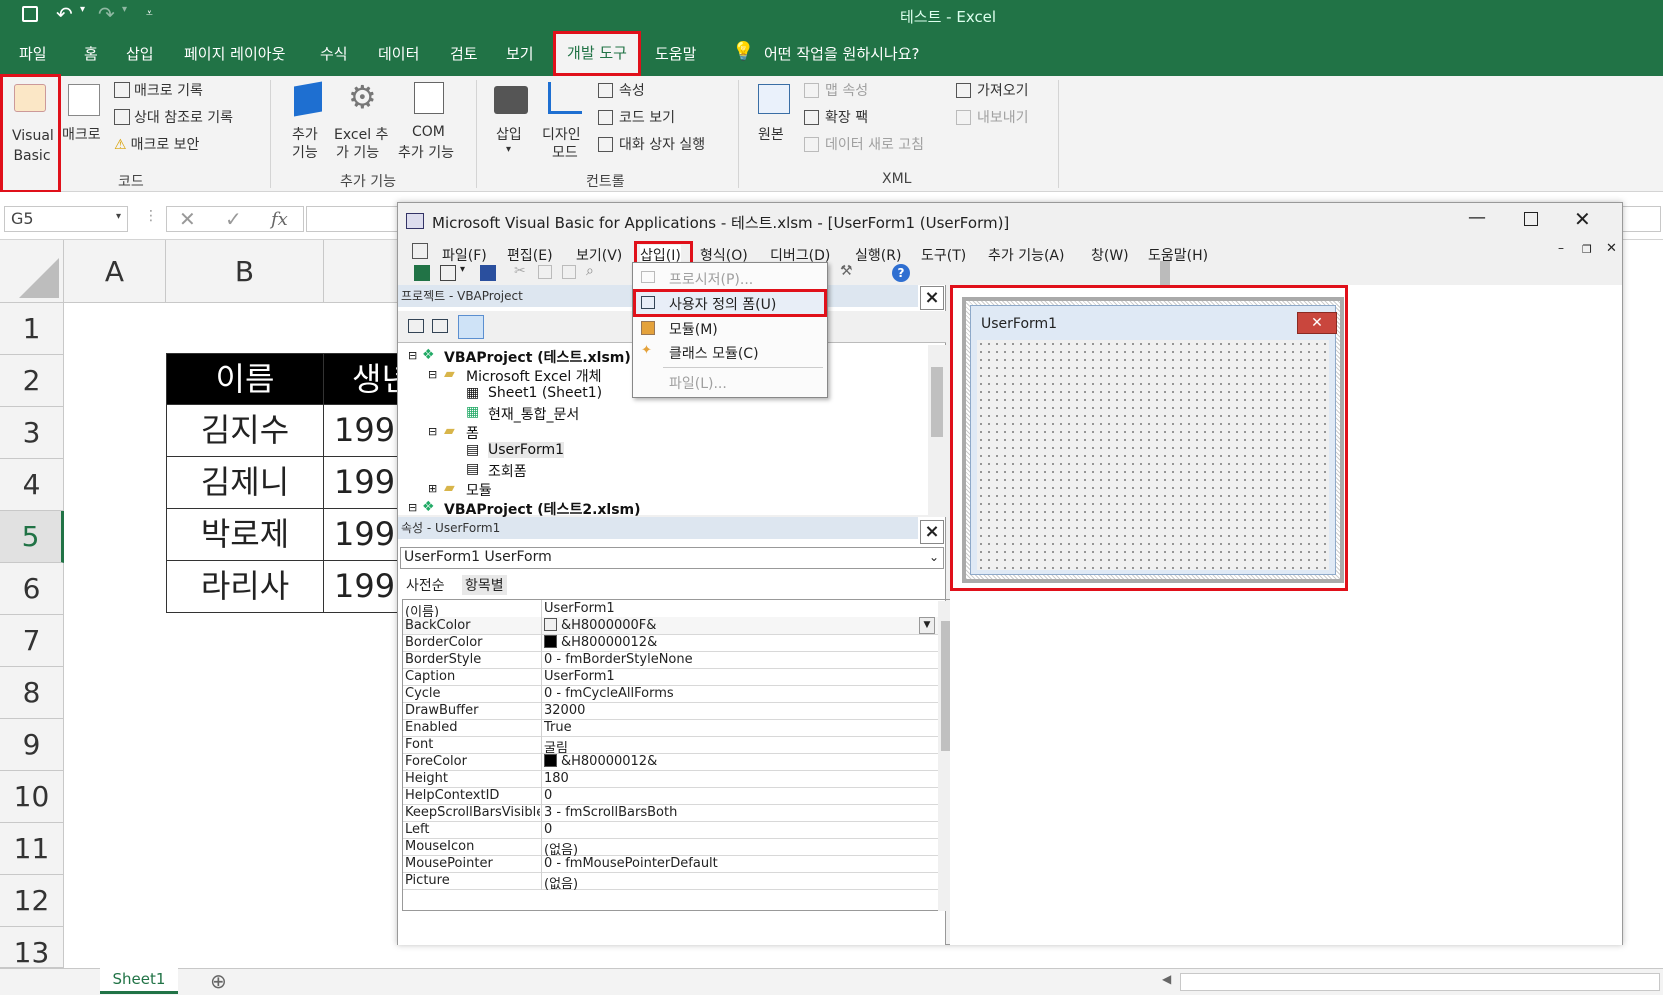  I want to click on table-header-cell: 이름, so click(245, 379).